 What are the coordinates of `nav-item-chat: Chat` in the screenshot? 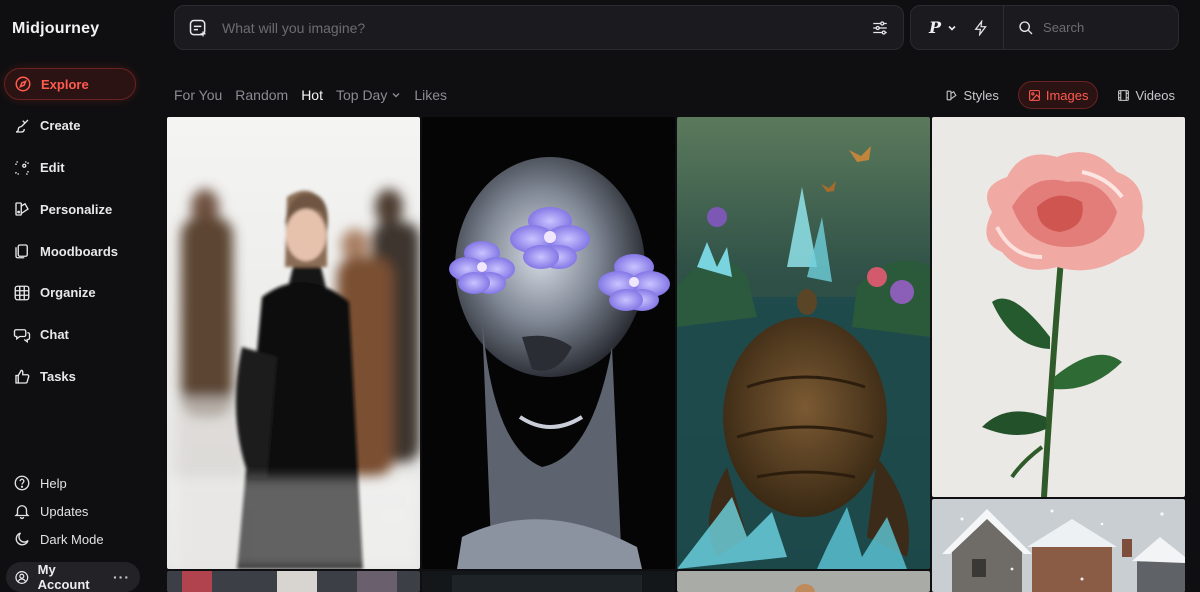 It's located at (70, 335).